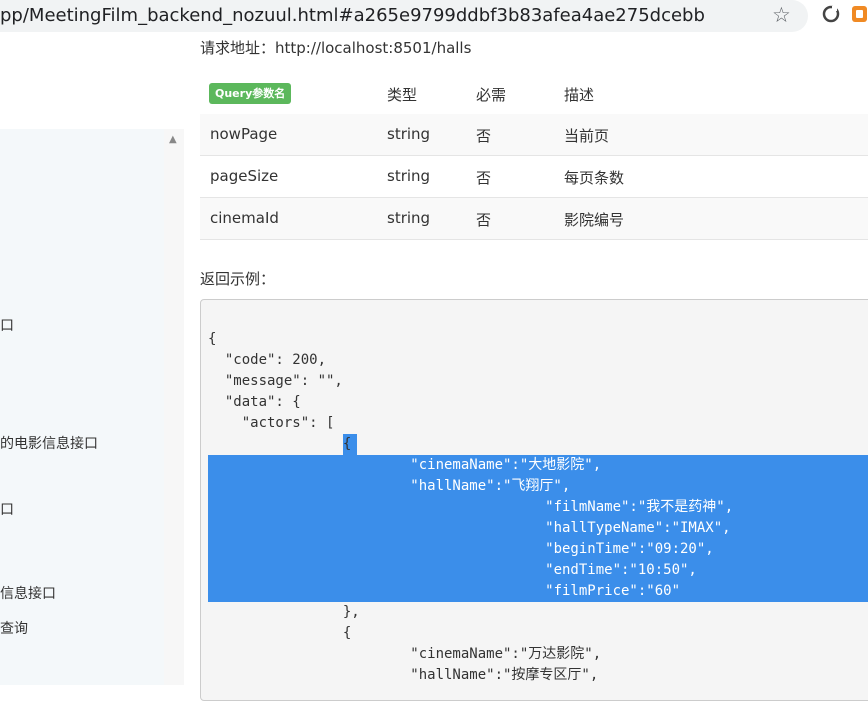  What do you see at coordinates (244, 218) in the screenshot?
I see `param-name: cinemaId` at bounding box center [244, 218].